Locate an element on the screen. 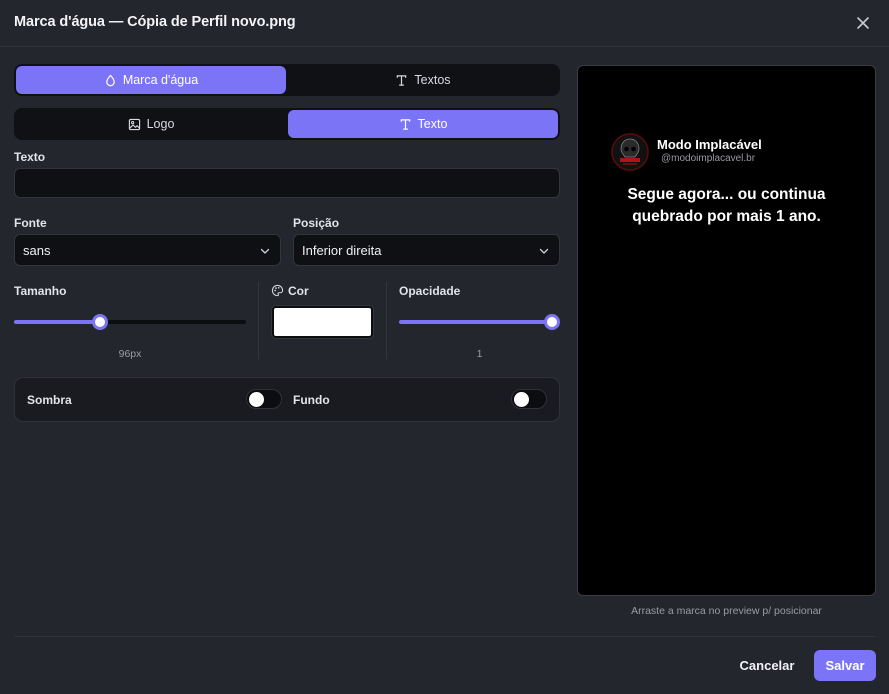 This screenshot has width=889, height=694. tab-watermark: Marca d'água is located at coordinates (151, 80).